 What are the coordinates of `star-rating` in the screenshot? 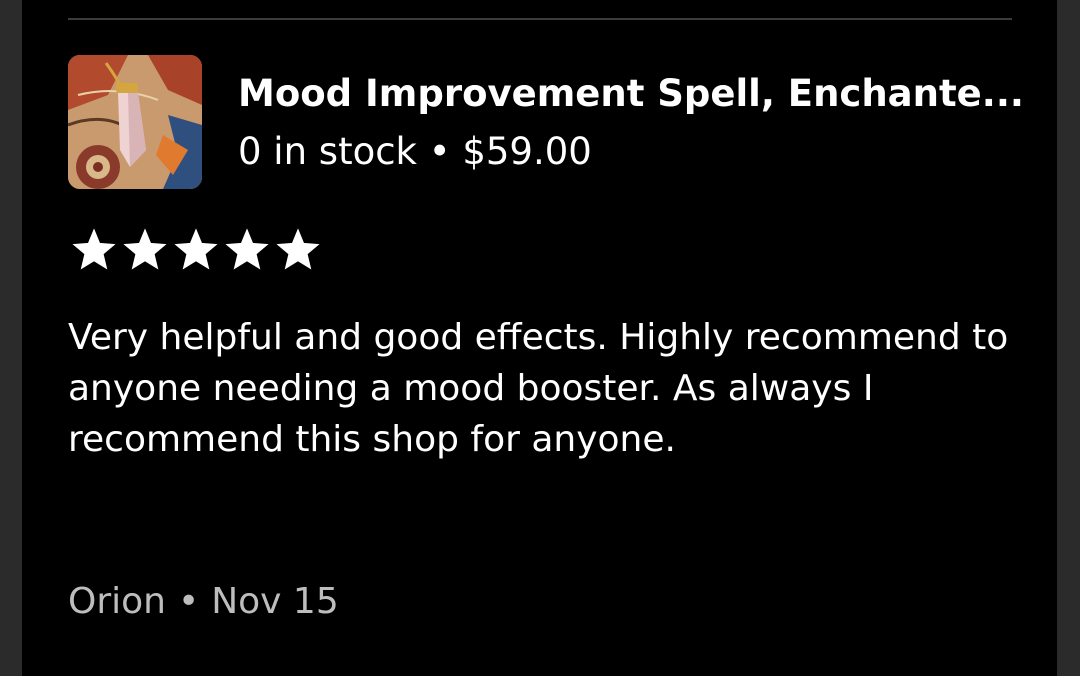 It's located at (196, 250).